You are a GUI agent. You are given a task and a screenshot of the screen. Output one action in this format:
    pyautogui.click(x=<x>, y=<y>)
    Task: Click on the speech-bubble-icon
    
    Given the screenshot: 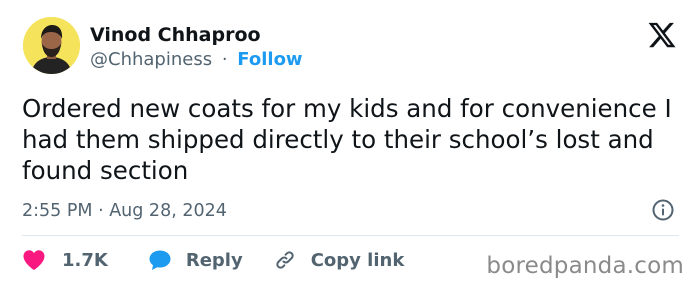 What is the action you would take?
    pyautogui.click(x=160, y=260)
    